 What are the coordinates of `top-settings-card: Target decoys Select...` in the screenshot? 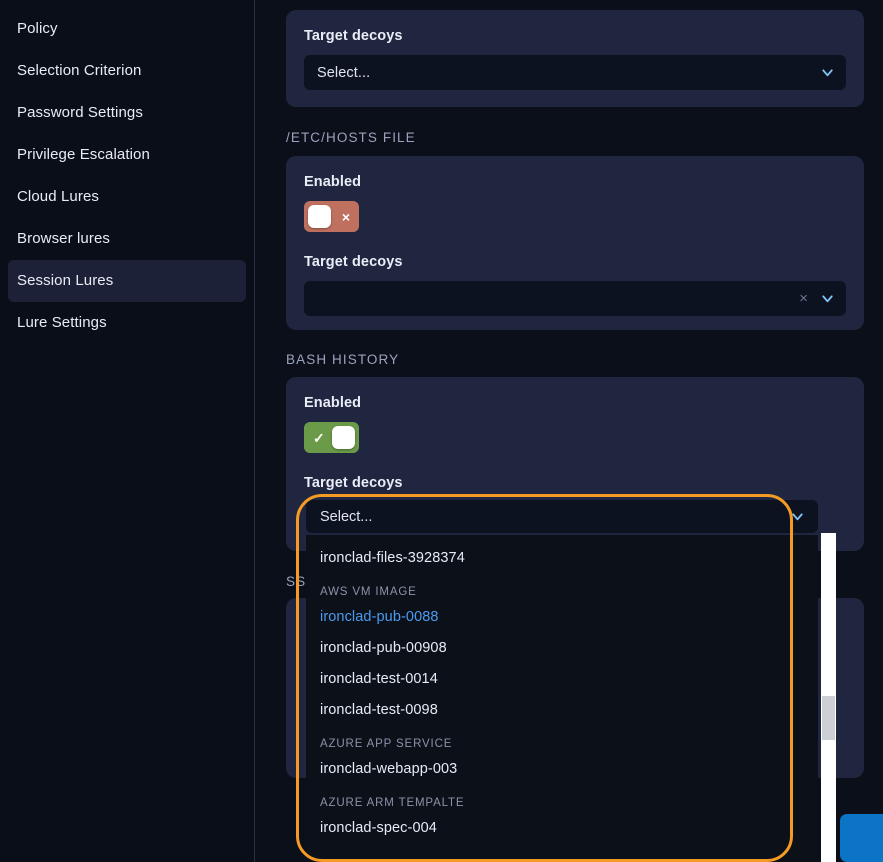 It's located at (575, 58).